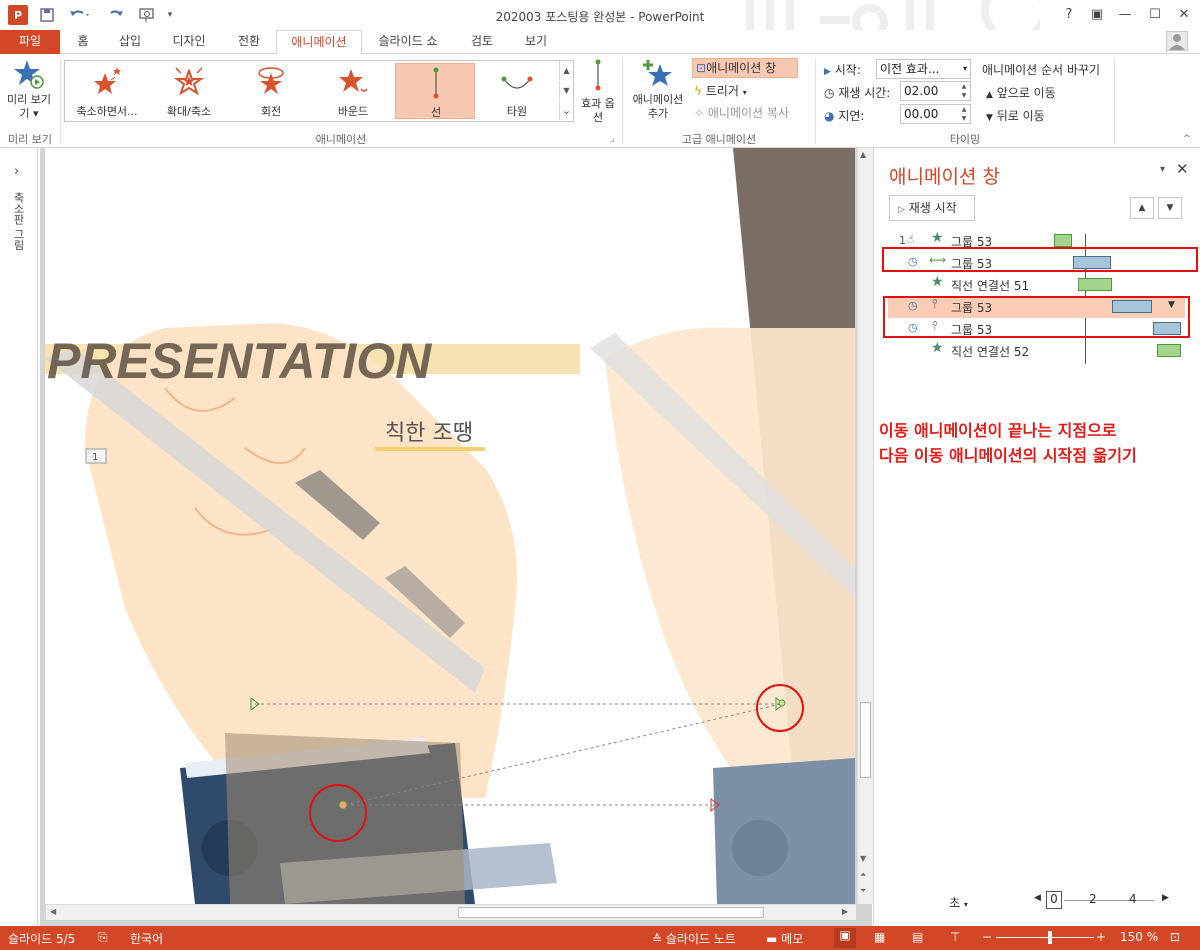 This screenshot has width=1200, height=950. What do you see at coordinates (658, 106) in the screenshot?
I see `add-animation-label: 애니메이션 추가` at bounding box center [658, 106].